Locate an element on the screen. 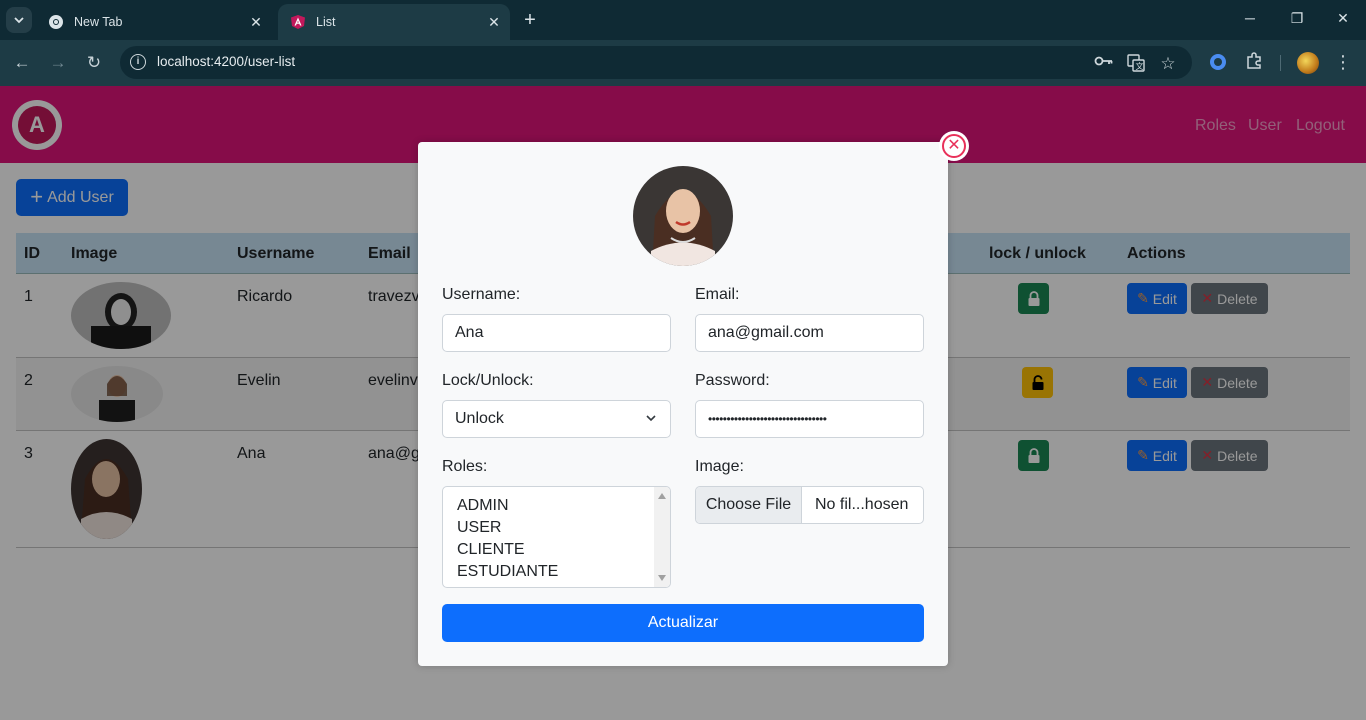 This screenshot has width=1366, height=720. image-label: Image: is located at coordinates (719, 466).